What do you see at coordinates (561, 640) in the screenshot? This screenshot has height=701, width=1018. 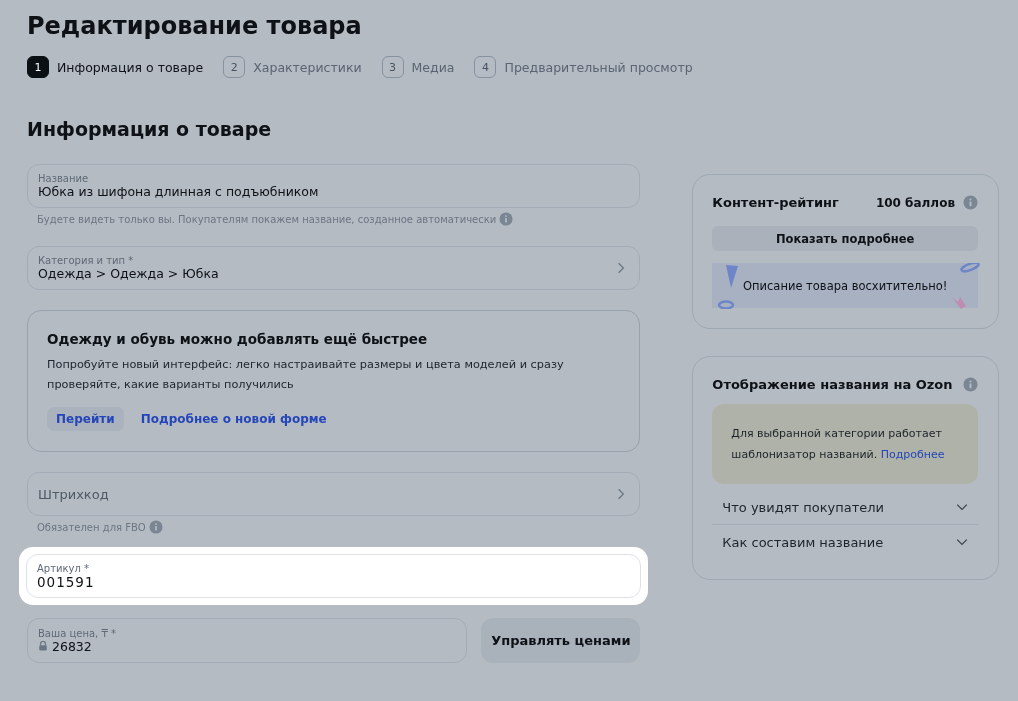 I see `manage-prices-button: Управлять ценами` at bounding box center [561, 640].